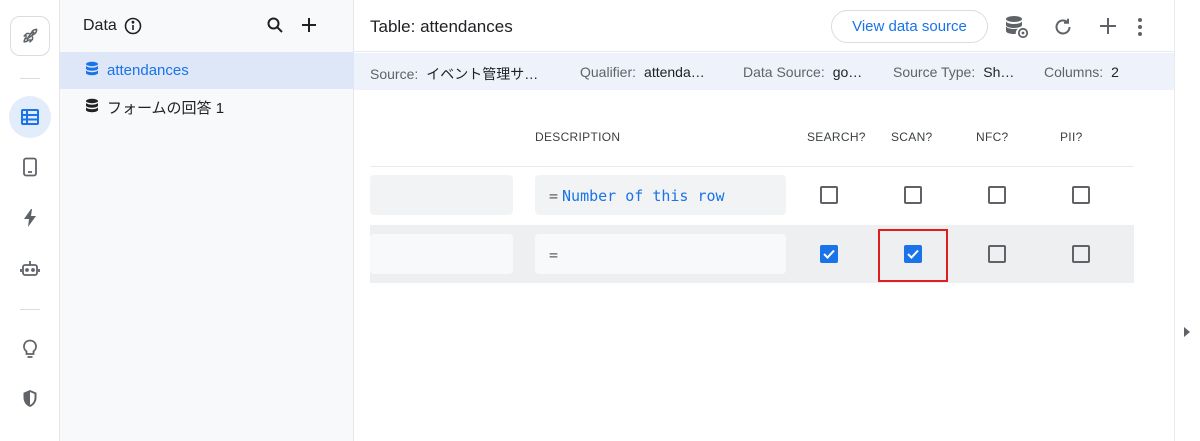 The height and width of the screenshot is (441, 1200). What do you see at coordinates (913, 195) in the screenshot?
I see `scan-checkbox` at bounding box center [913, 195].